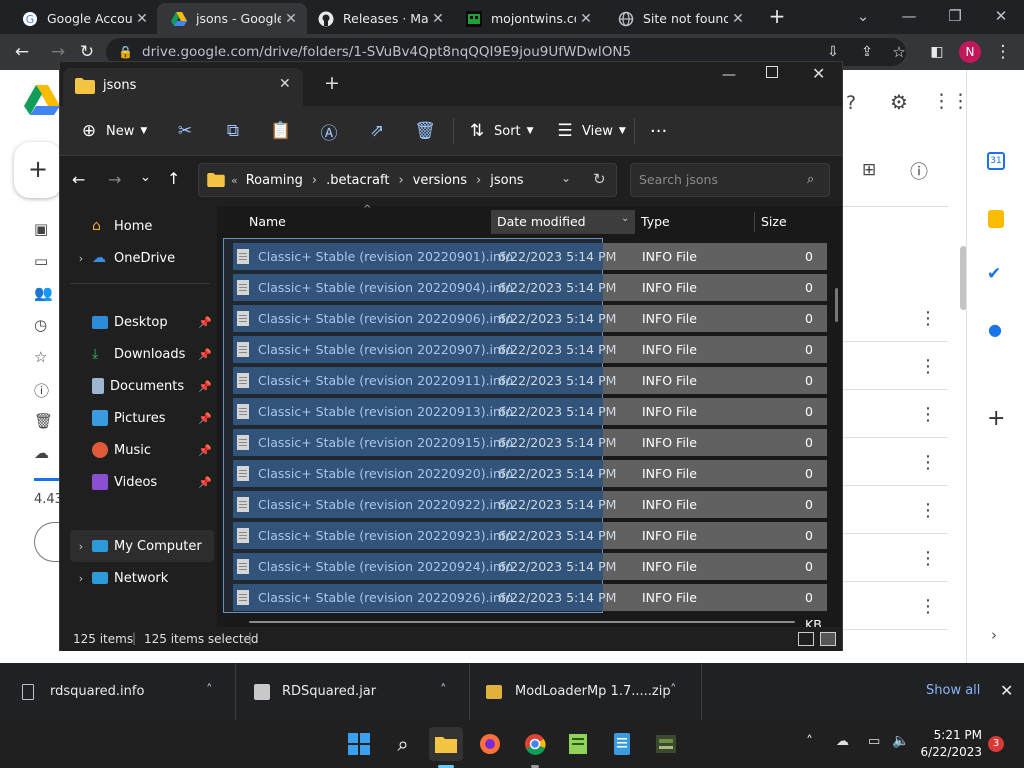  Describe the element at coordinates (142, 258) in the screenshot. I see `nav-item-onedrive: › ☁ OneDrive` at that location.